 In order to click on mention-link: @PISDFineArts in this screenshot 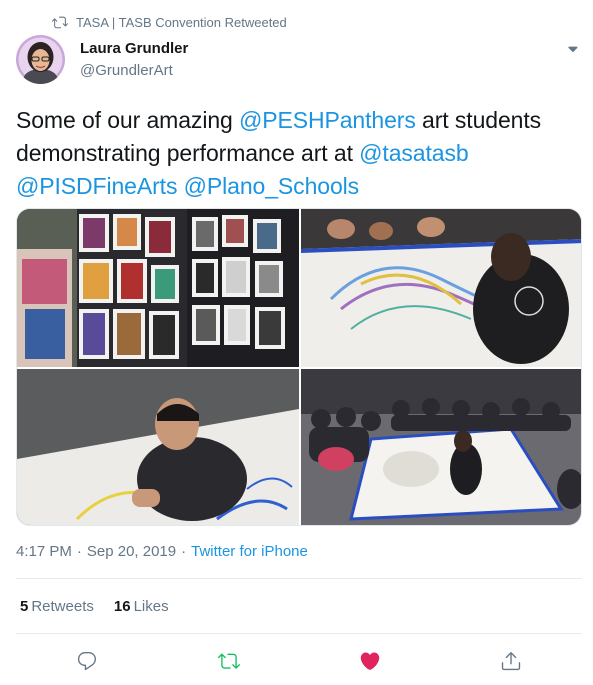, I will do `click(96, 186)`.